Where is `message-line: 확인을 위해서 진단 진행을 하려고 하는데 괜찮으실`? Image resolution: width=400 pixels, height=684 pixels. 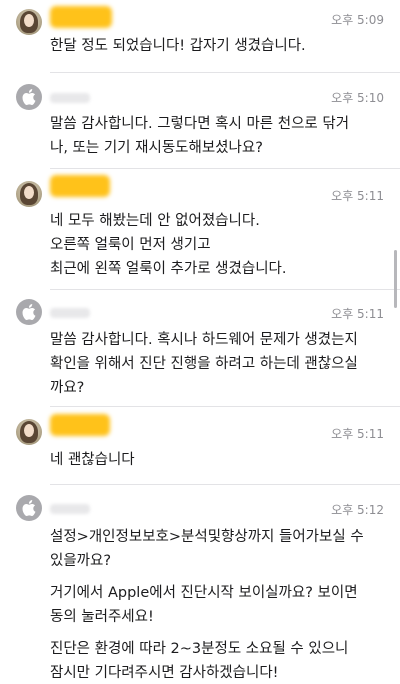
message-line: 확인을 위해서 진단 진행을 하려고 하는데 괜찮으실 is located at coordinates (204, 364).